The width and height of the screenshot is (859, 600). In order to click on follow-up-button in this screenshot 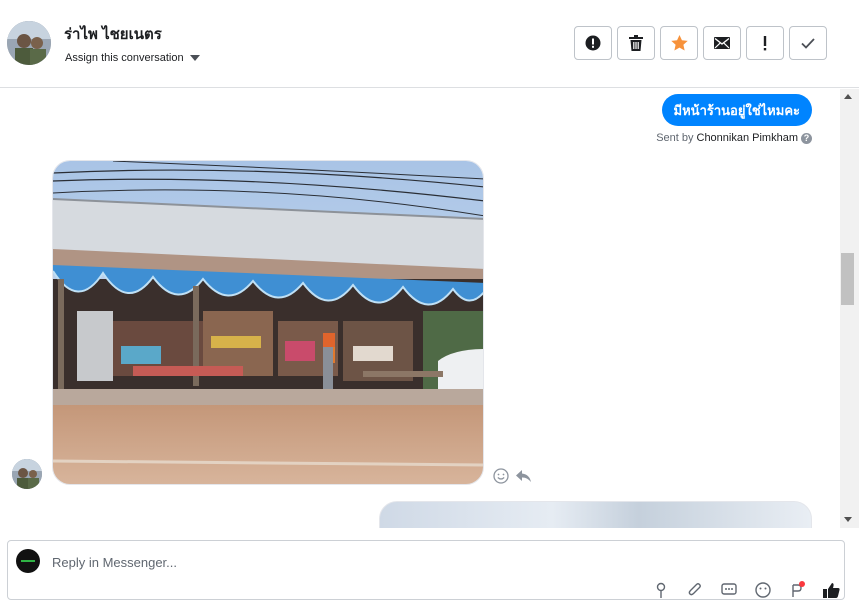, I will do `click(765, 43)`.